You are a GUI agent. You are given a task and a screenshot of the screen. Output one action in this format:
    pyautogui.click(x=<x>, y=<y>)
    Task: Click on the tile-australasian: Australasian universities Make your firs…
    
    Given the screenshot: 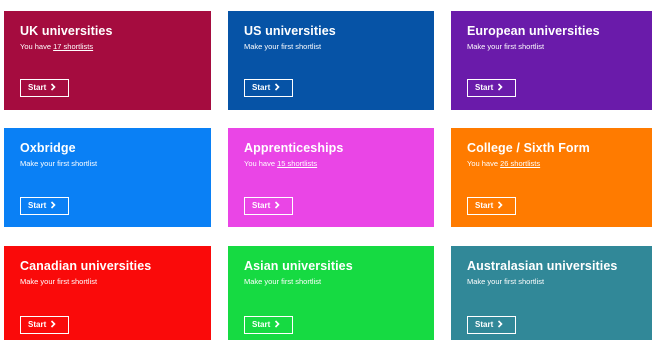 What is the action you would take?
    pyautogui.click(x=551, y=293)
    